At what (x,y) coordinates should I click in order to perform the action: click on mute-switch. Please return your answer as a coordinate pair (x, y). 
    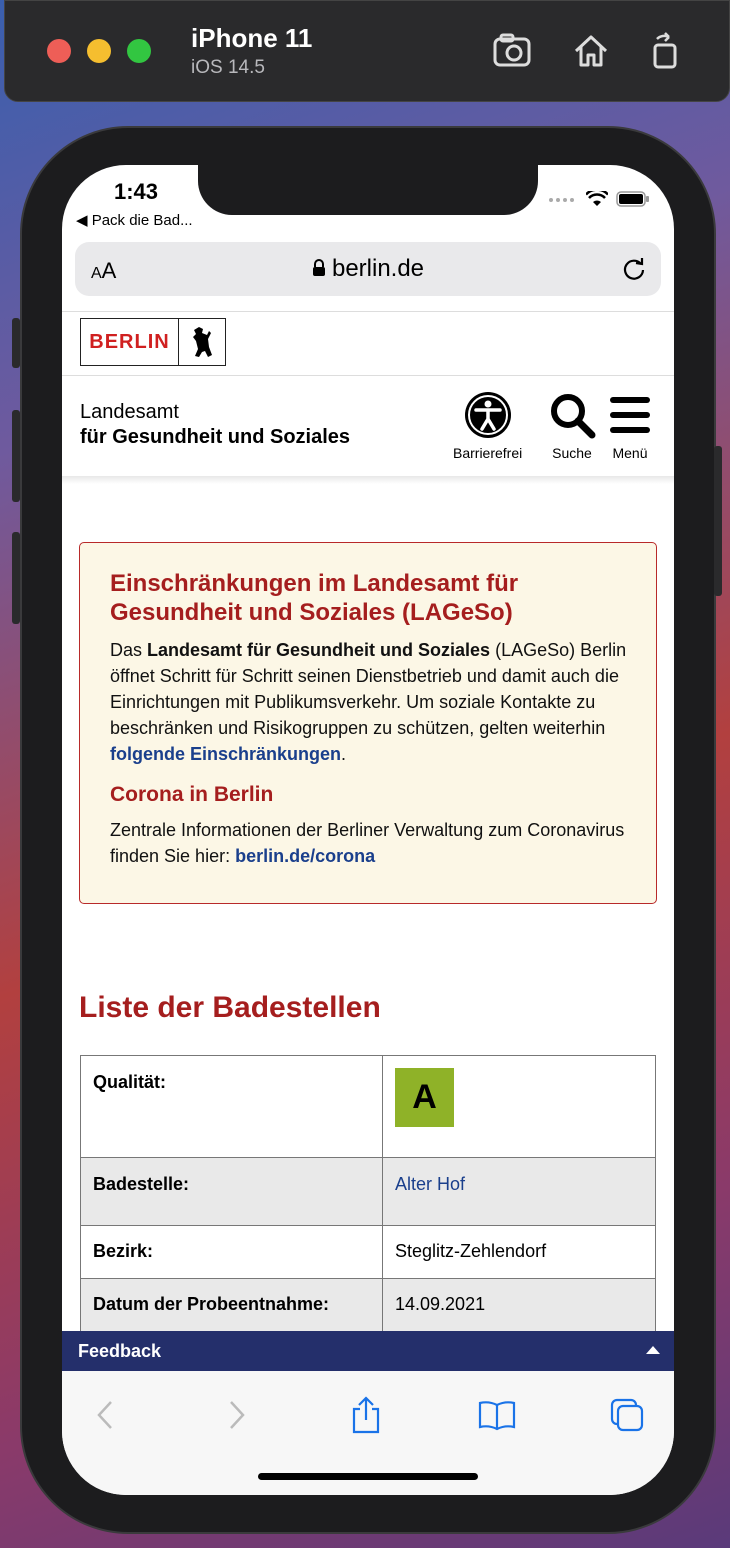
    Looking at the image, I should click on (16, 343).